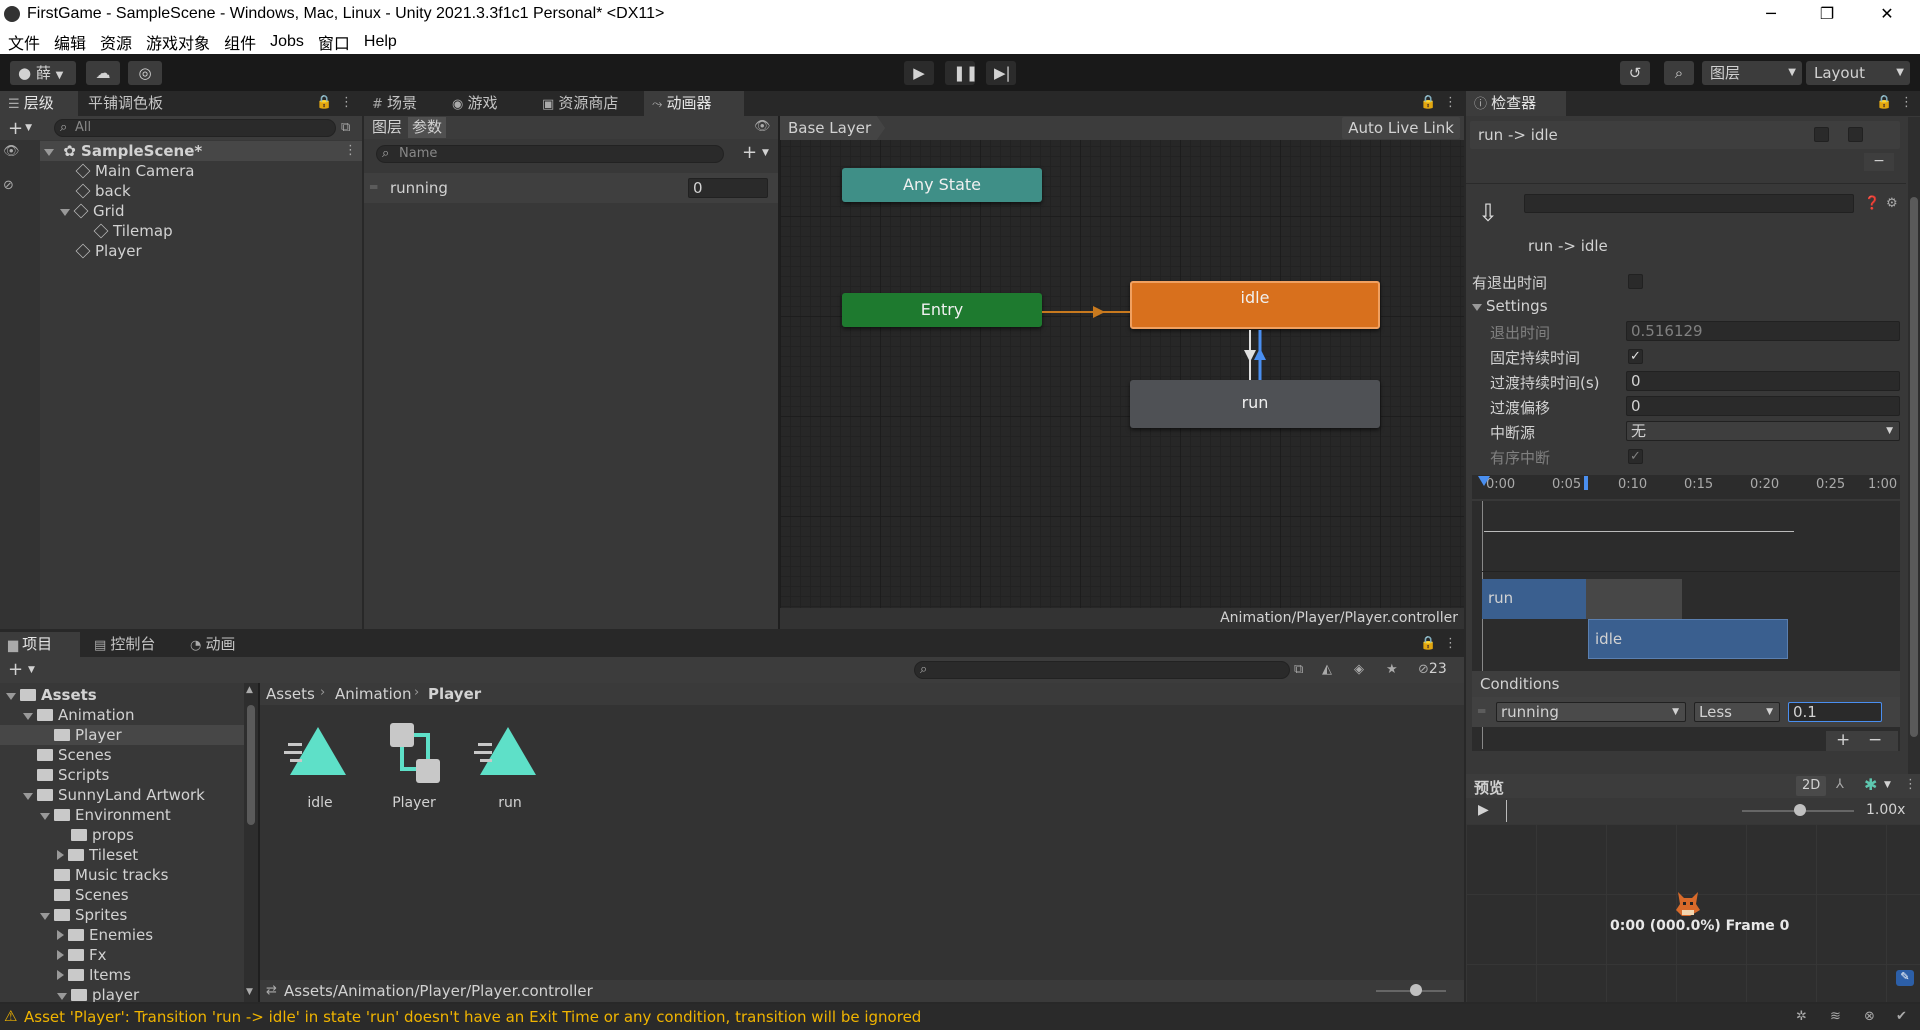  What do you see at coordinates (122, 875) in the screenshot?
I see `project-tree-item: Music tracks` at bounding box center [122, 875].